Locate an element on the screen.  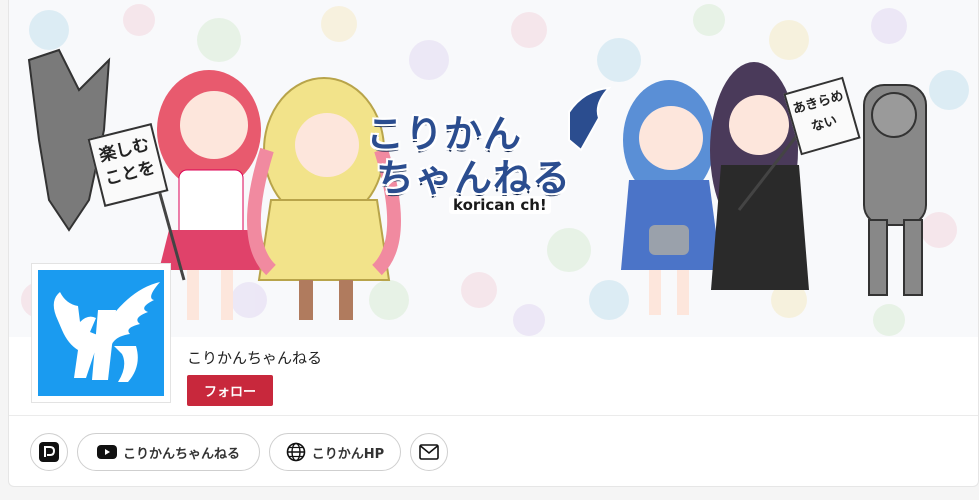
youtube-link: こりかんちゃんねる is located at coordinates (168, 452).